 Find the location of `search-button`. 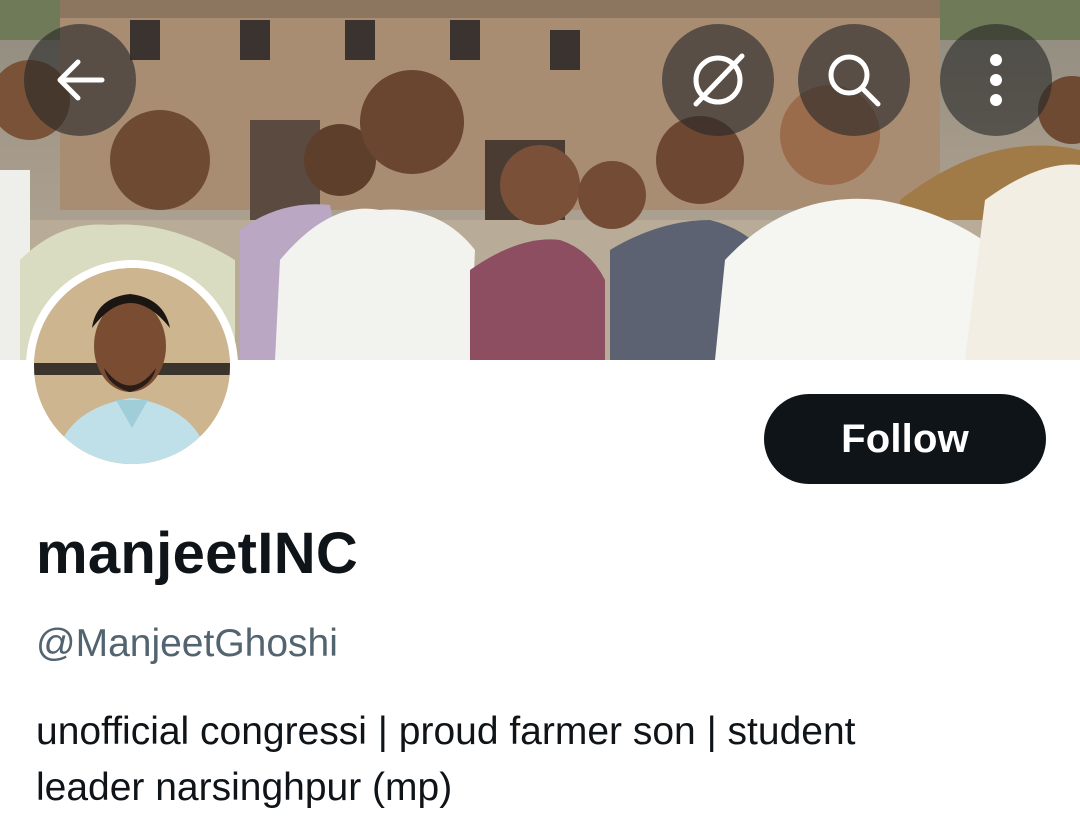

search-button is located at coordinates (854, 80).